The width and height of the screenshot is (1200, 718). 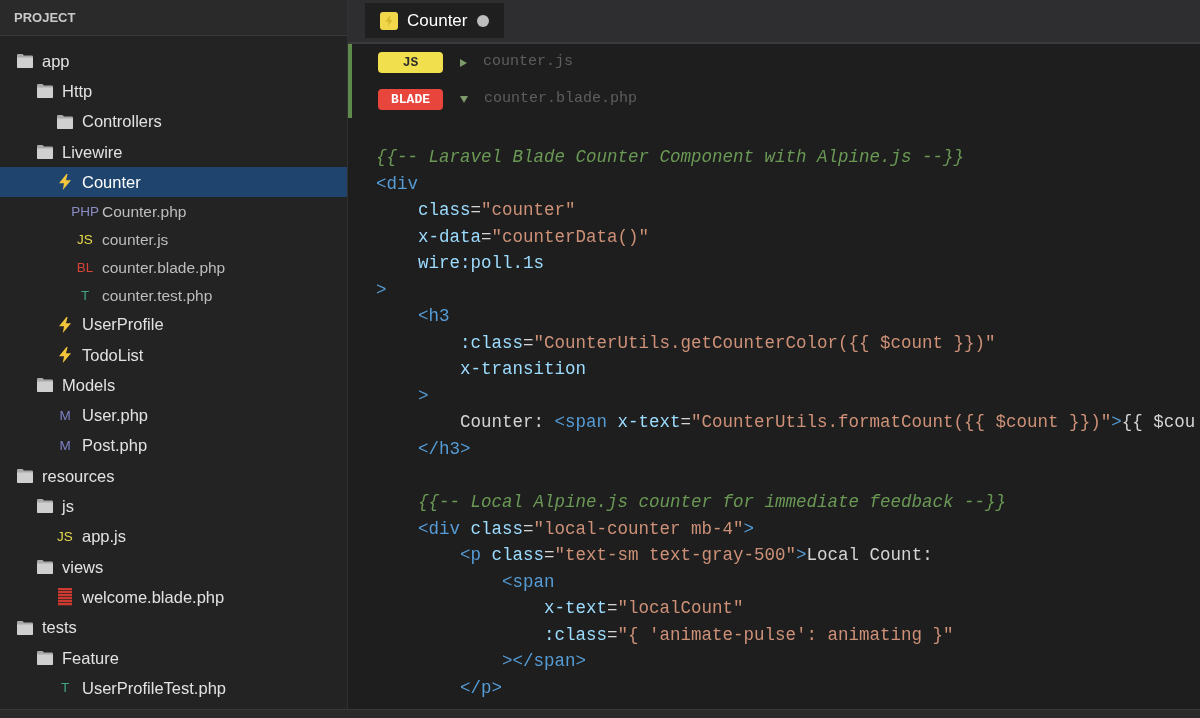 I want to click on tree-item: resources, so click(x=173, y=476).